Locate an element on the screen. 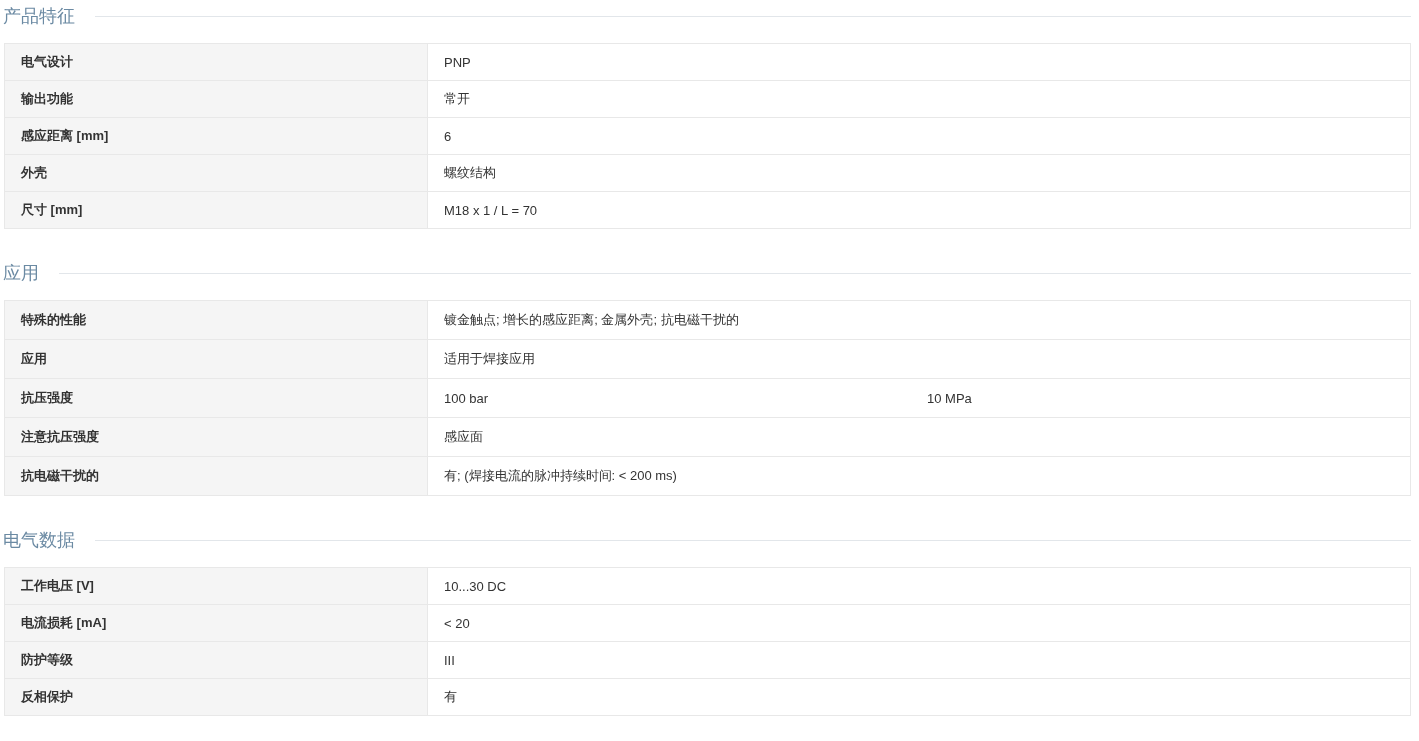 This screenshot has height=741, width=1419. spec-value: < 20 is located at coordinates (457, 623).